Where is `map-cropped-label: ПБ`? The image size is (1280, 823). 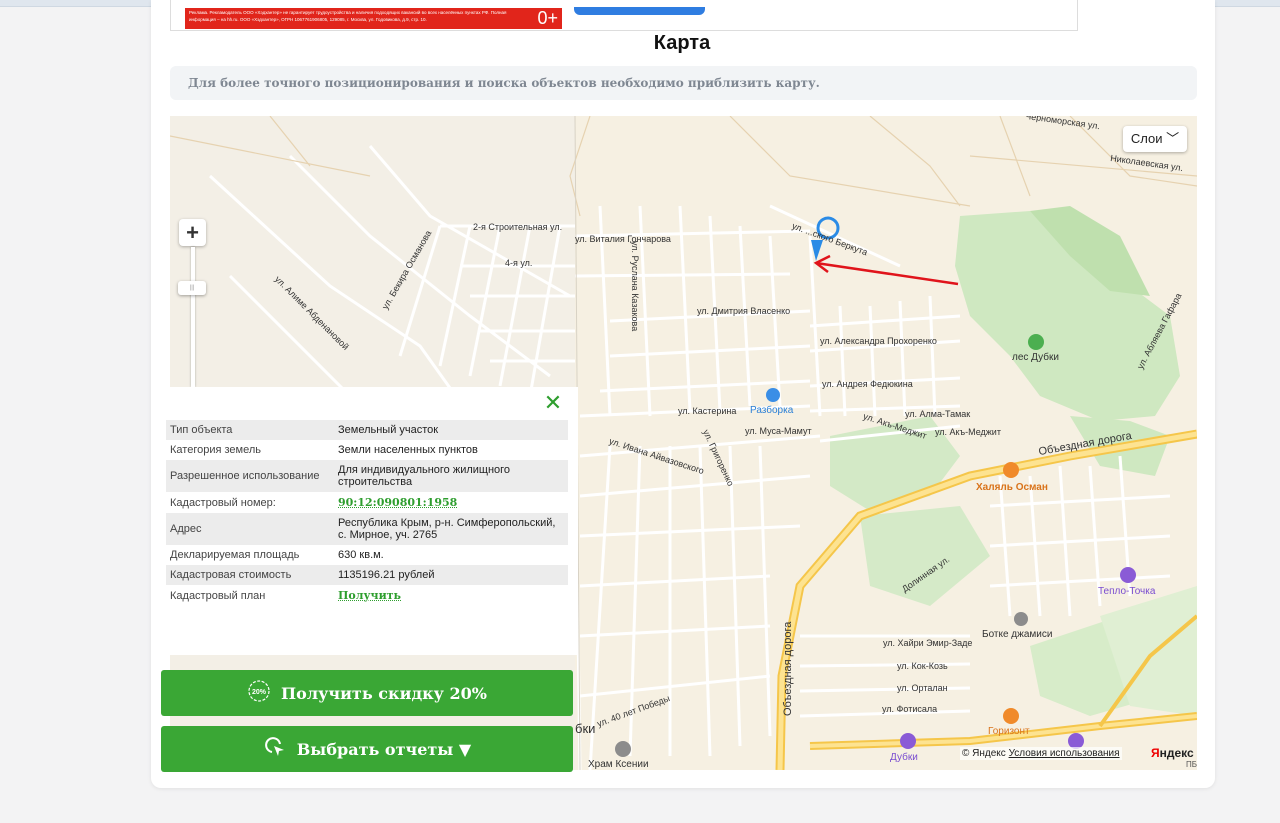
map-cropped-label: ПБ is located at coordinates (1191, 764).